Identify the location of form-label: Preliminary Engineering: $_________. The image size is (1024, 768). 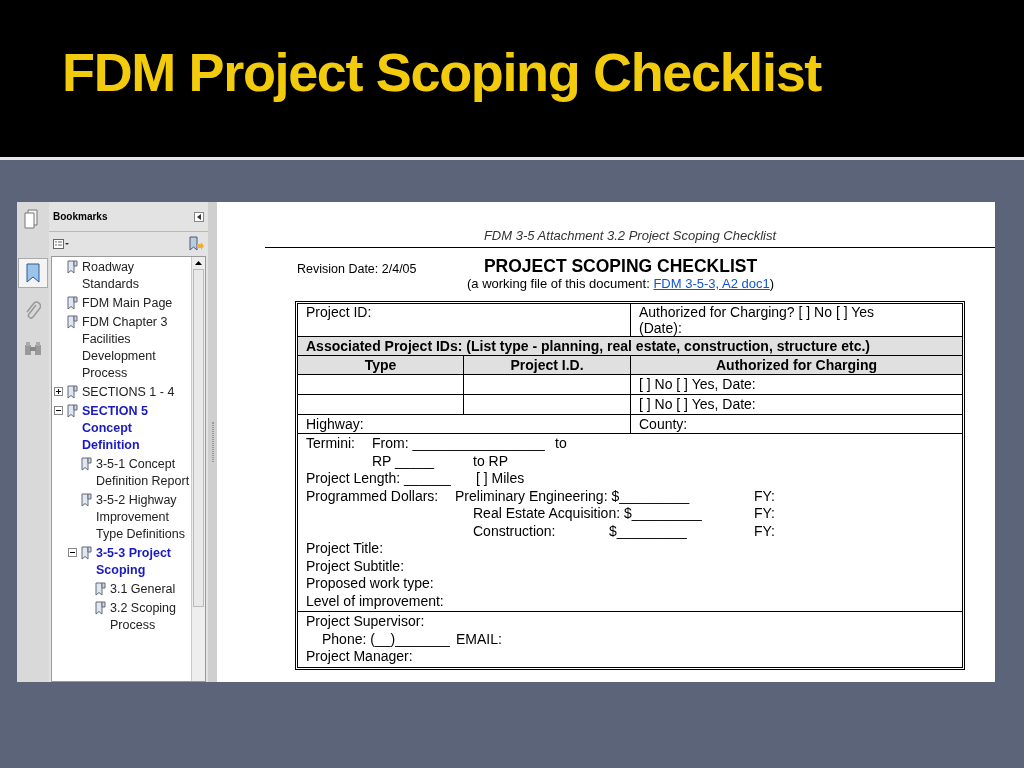
(572, 496).